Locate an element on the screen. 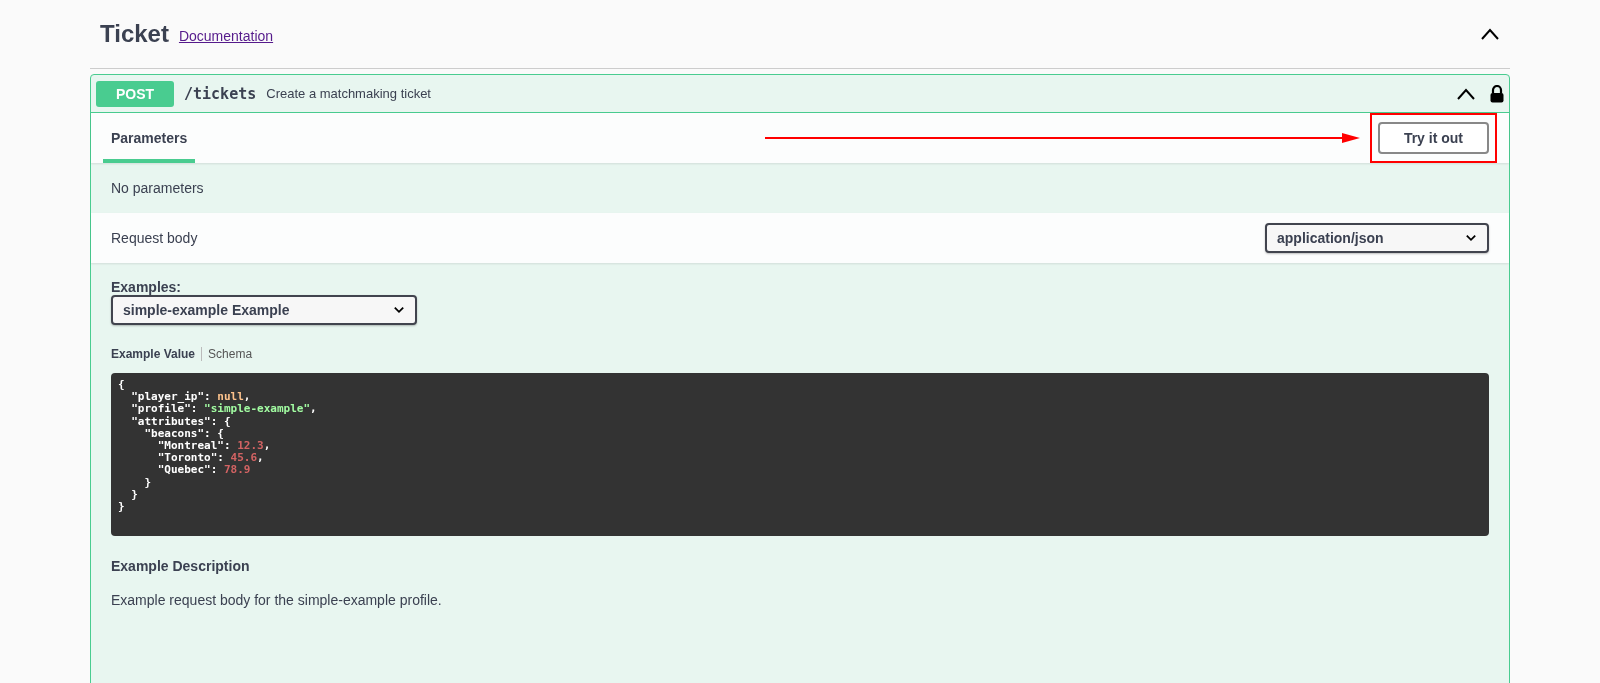 The height and width of the screenshot is (683, 1600). endpoint-path: /tickets is located at coordinates (220, 93).